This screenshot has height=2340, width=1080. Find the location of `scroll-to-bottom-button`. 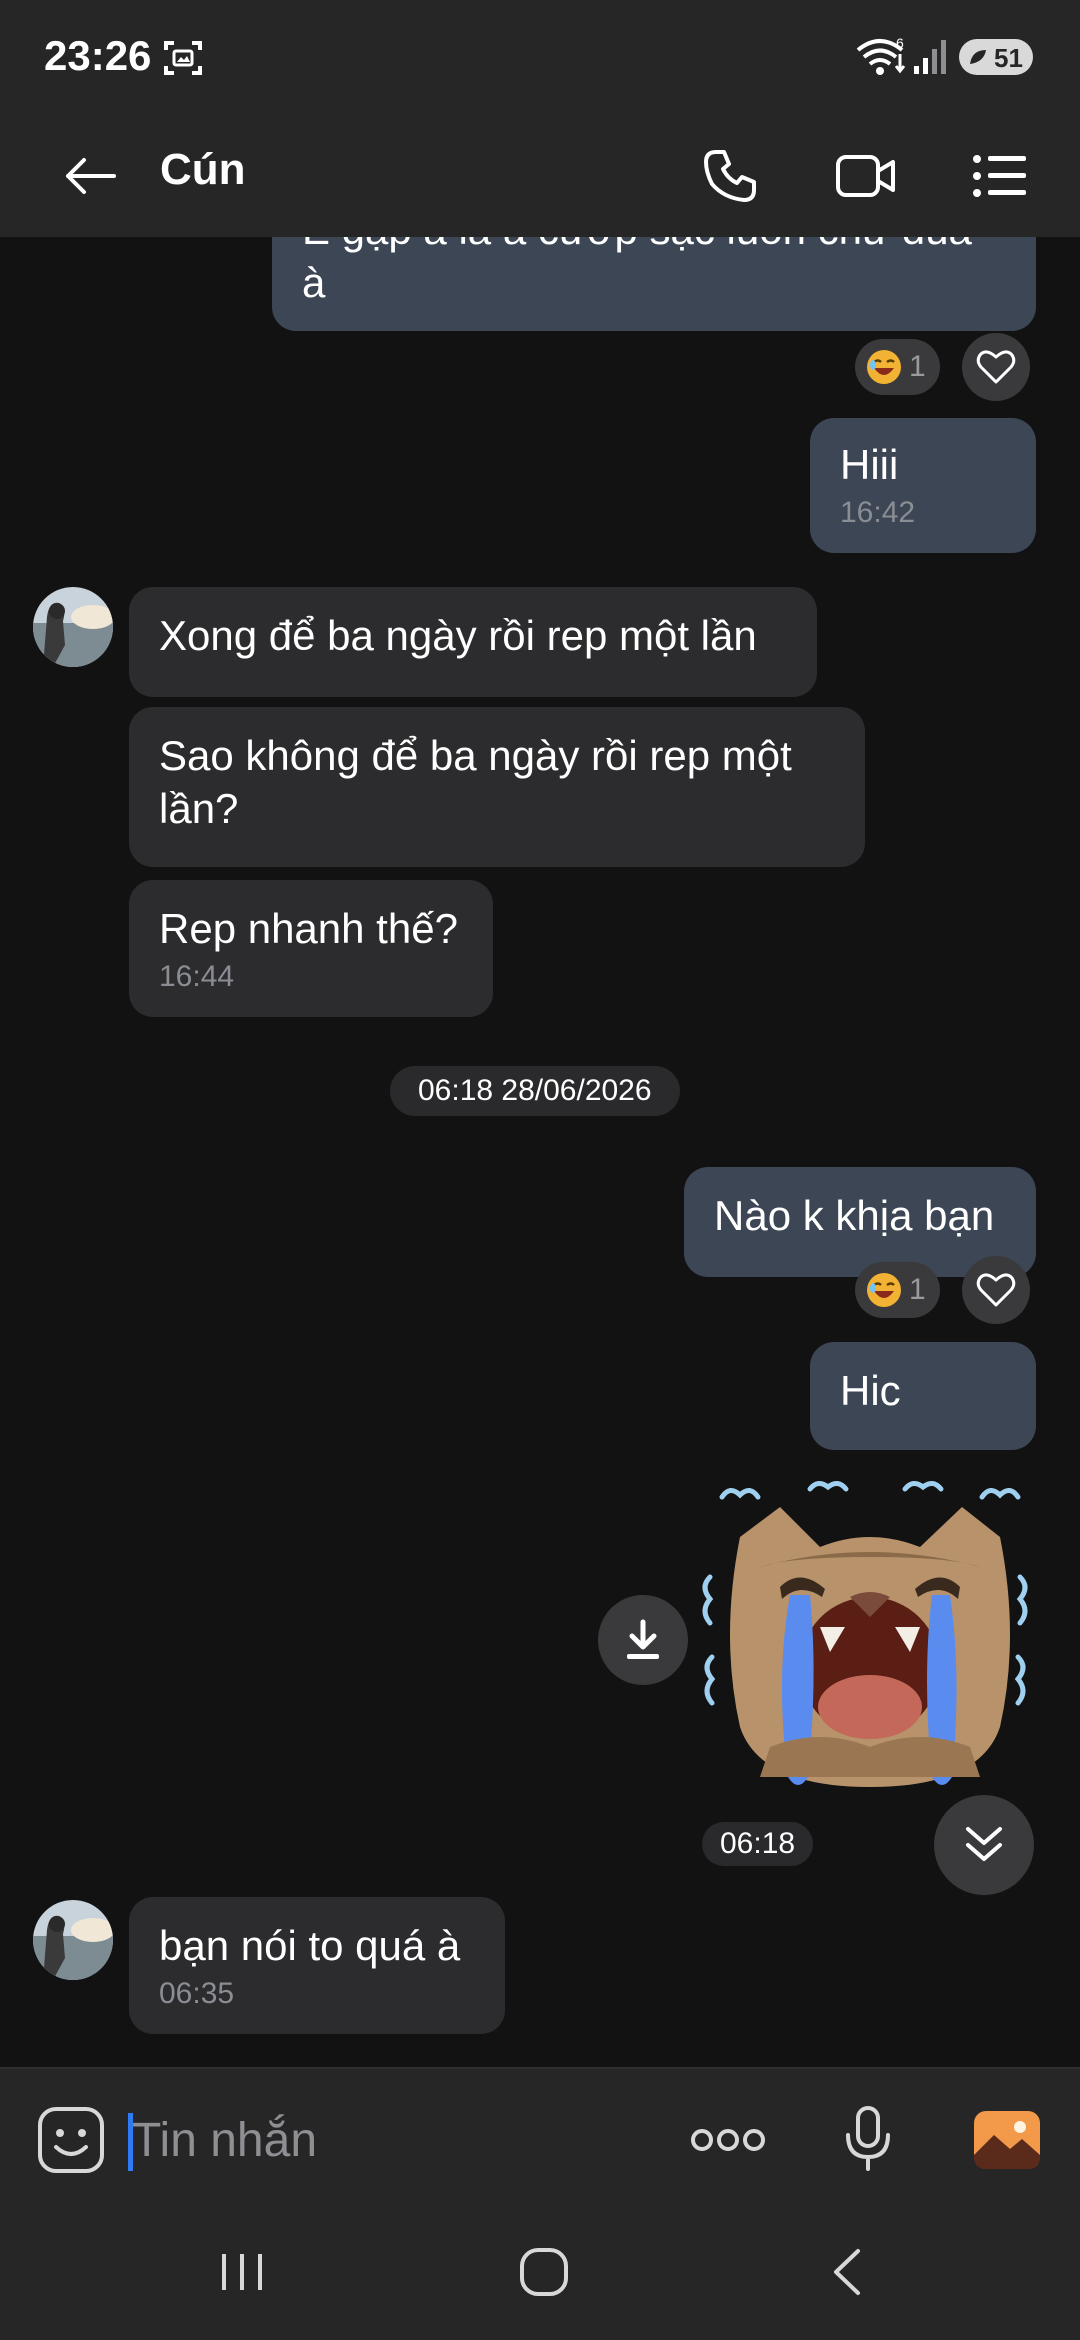

scroll-to-bottom-button is located at coordinates (984, 1845).